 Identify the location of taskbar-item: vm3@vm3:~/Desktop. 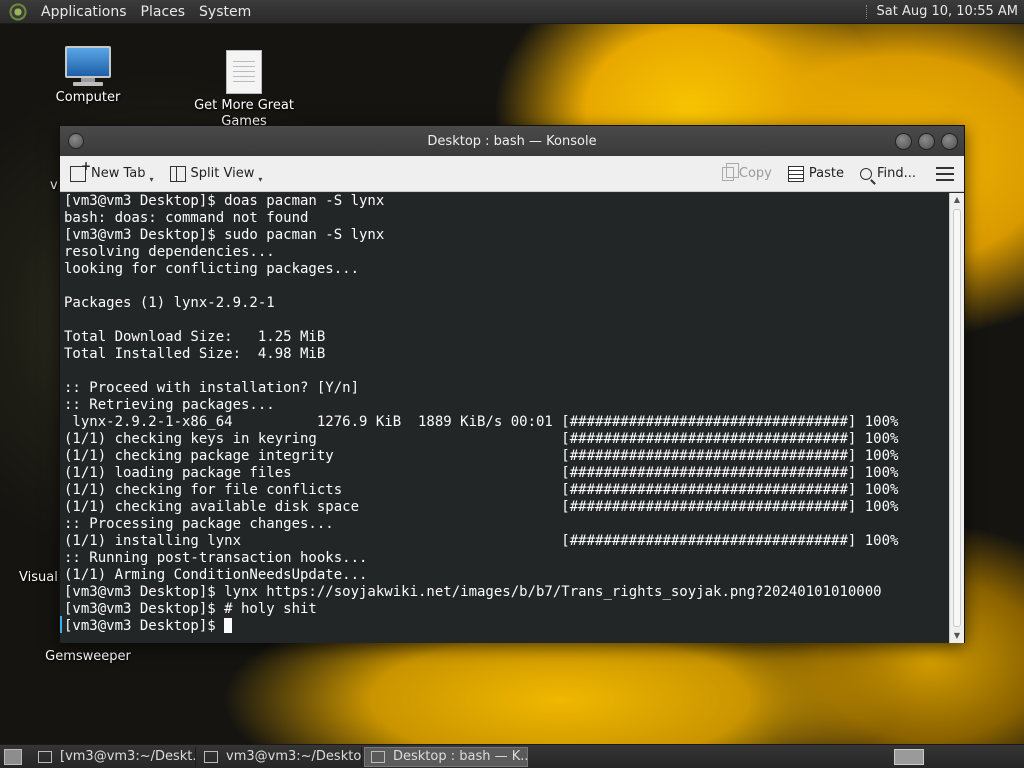
(280, 756).